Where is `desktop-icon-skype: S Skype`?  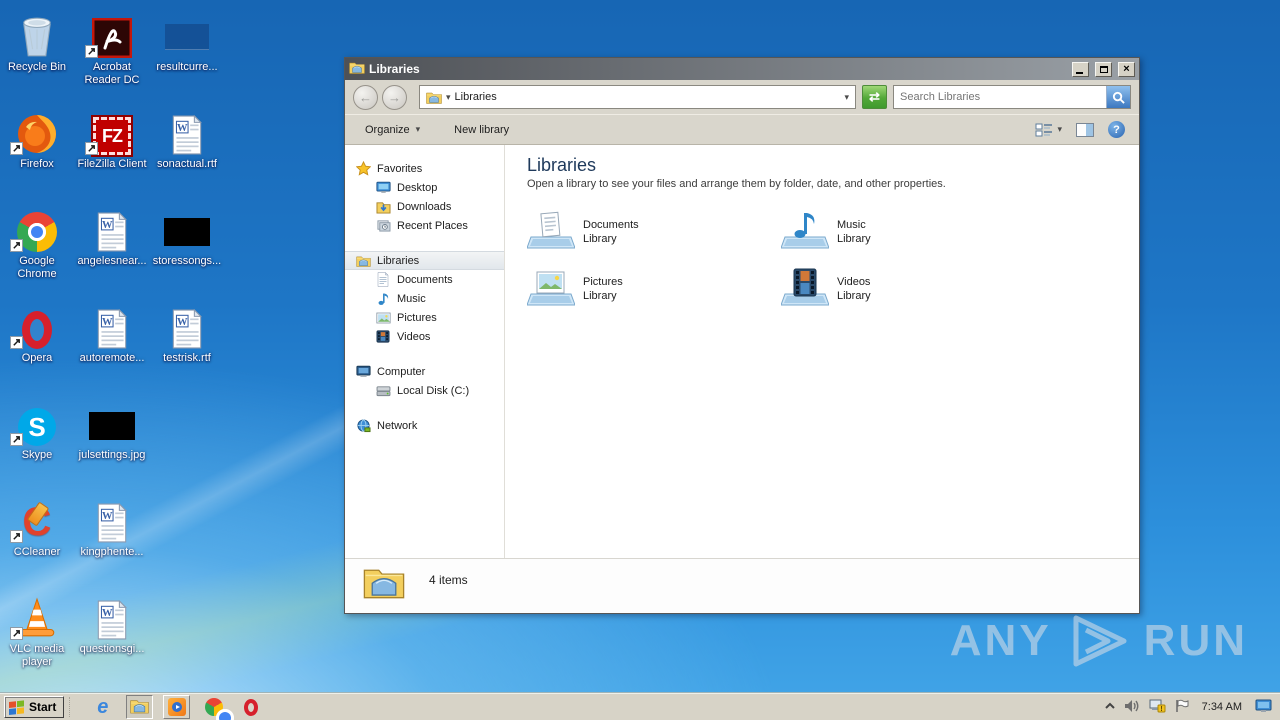
desktop-icon-skype: S Skype is located at coordinates (37, 429).